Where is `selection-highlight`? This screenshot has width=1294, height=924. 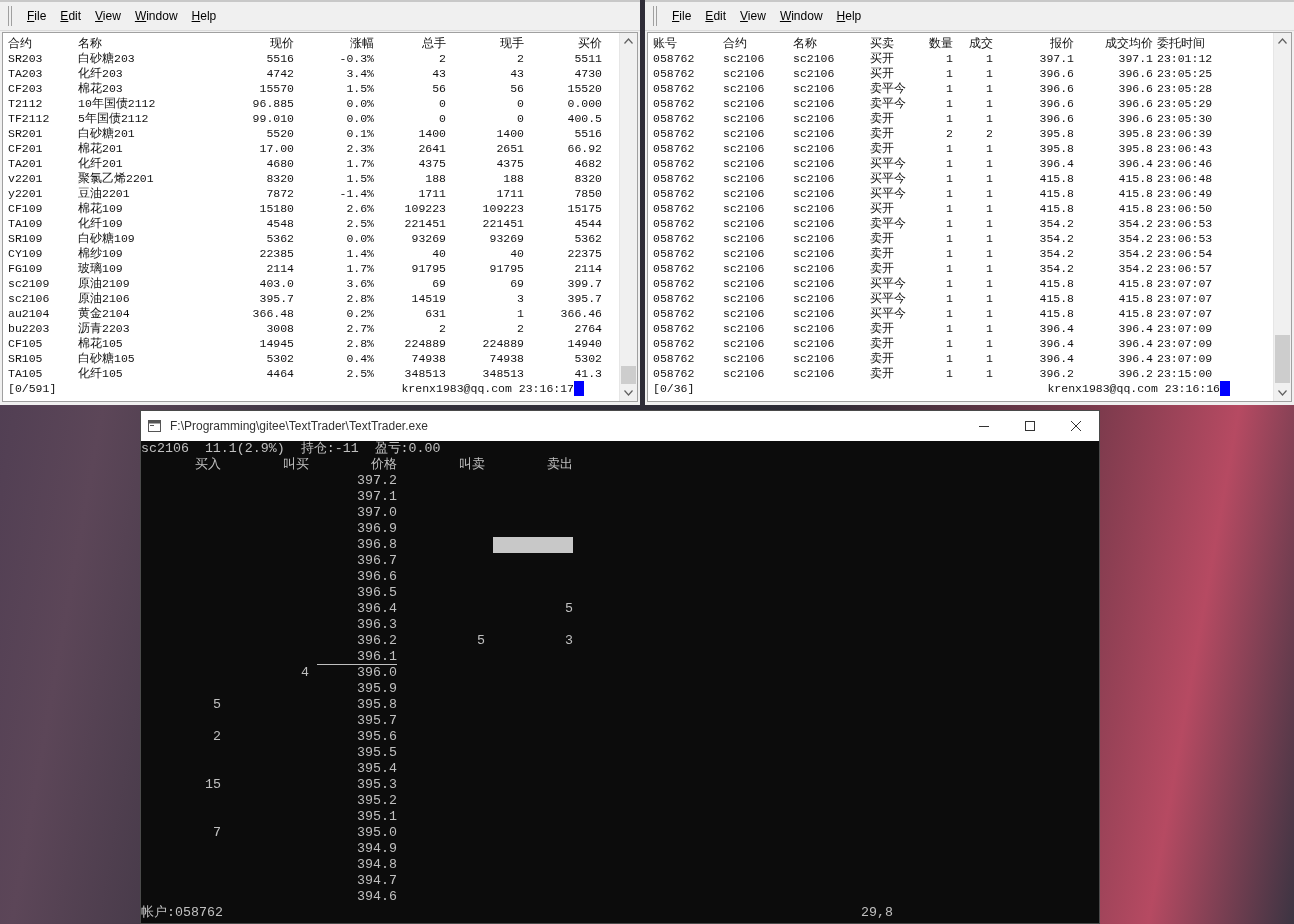 selection-highlight is located at coordinates (533, 545).